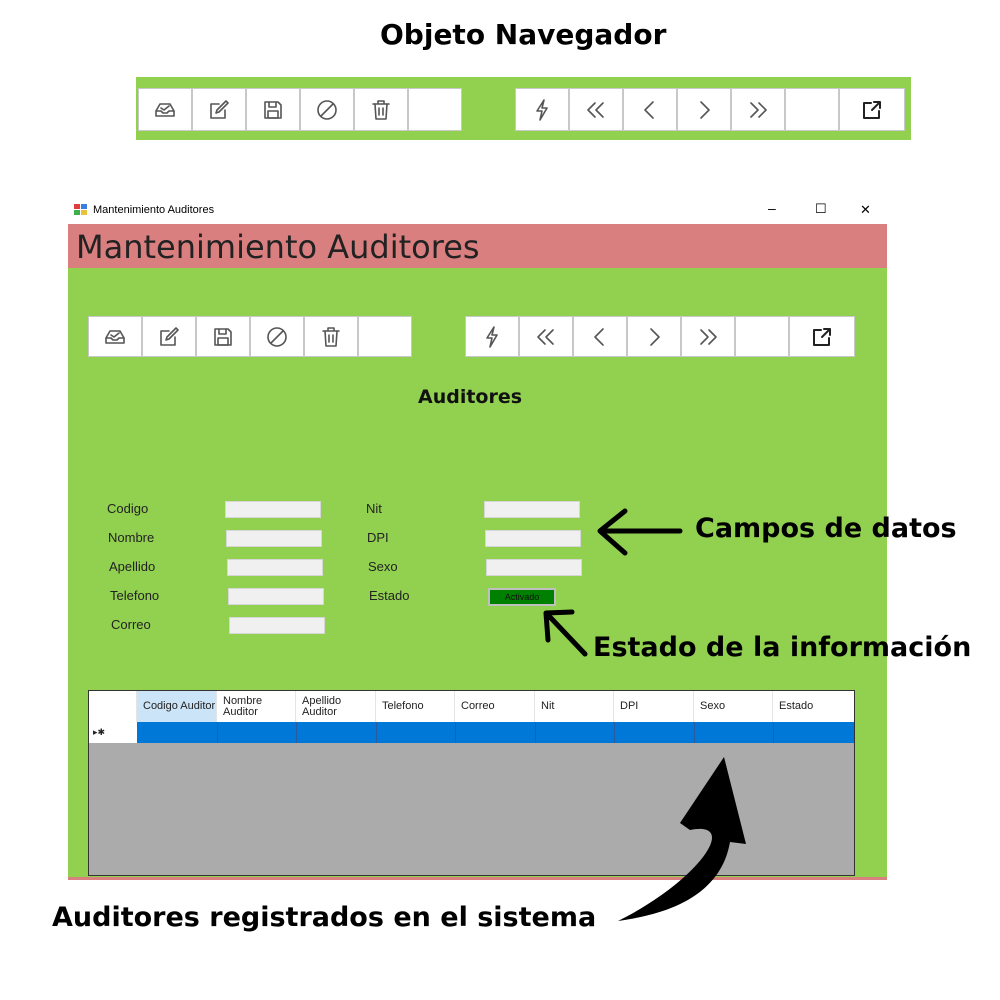 The image size is (1000, 1000). Describe the element at coordinates (495, 732) in the screenshot. I see `table-row` at that location.